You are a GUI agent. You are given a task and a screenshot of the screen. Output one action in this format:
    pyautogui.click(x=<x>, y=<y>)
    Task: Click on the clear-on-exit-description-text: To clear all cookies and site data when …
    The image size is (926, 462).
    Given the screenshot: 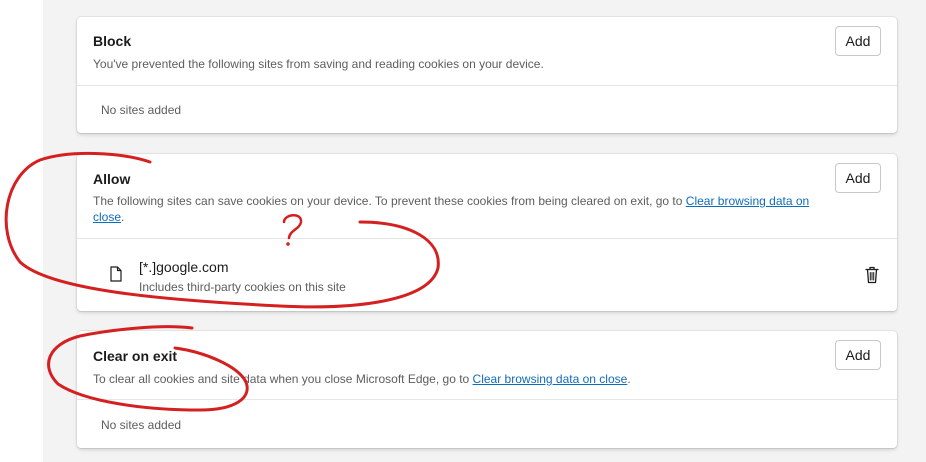 What is the action you would take?
    pyautogui.click(x=283, y=379)
    